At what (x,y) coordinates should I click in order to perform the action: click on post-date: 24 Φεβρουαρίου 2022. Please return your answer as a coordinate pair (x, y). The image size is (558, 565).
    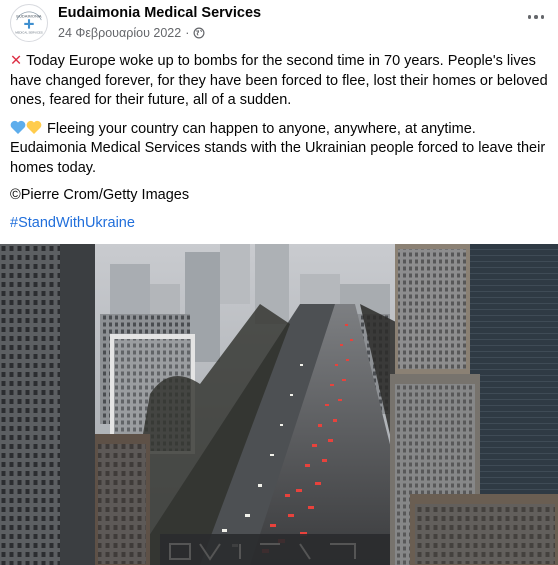
    Looking at the image, I should click on (119, 33).